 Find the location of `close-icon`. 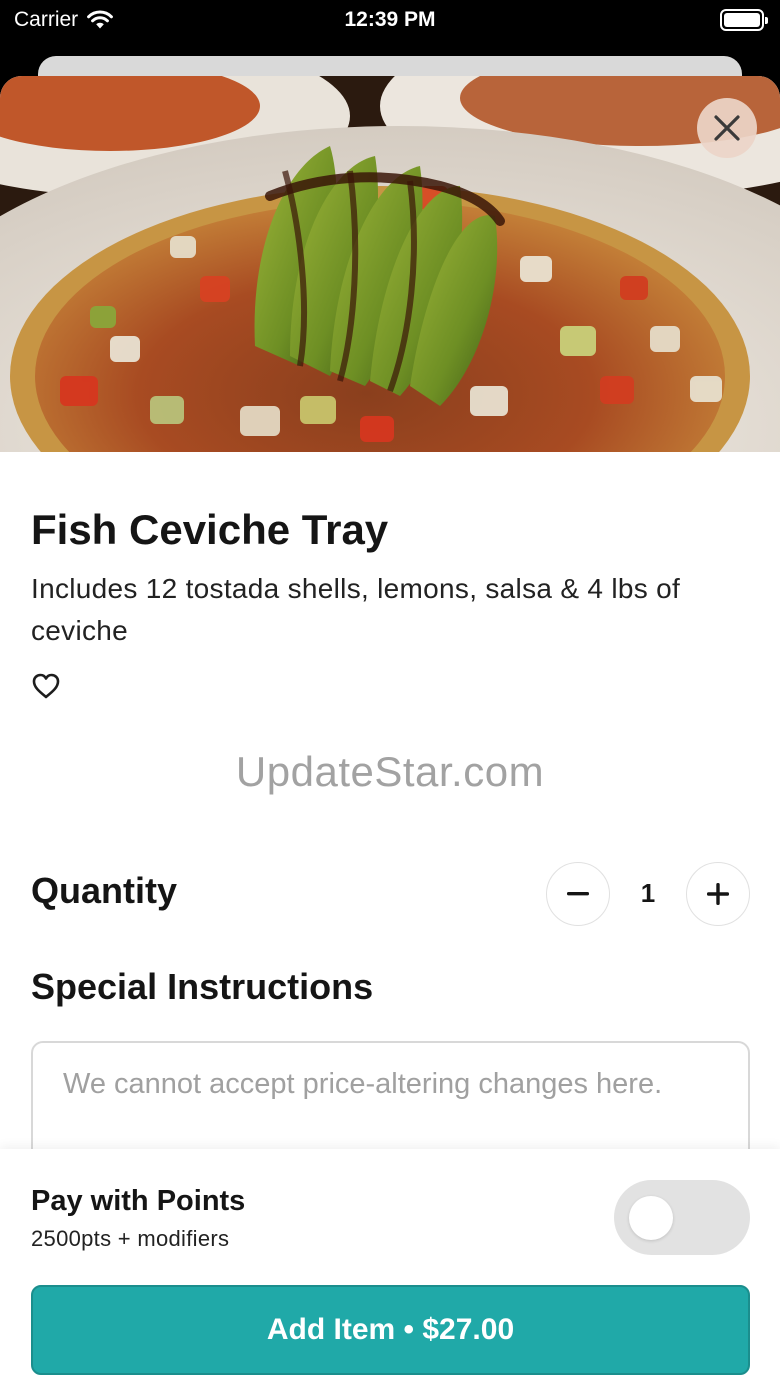

close-icon is located at coordinates (727, 128).